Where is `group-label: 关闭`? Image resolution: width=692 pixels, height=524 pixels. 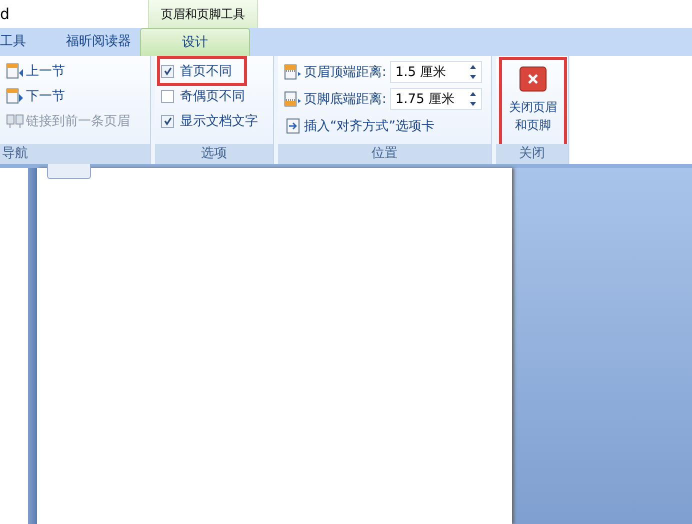 group-label: 关闭 is located at coordinates (532, 154).